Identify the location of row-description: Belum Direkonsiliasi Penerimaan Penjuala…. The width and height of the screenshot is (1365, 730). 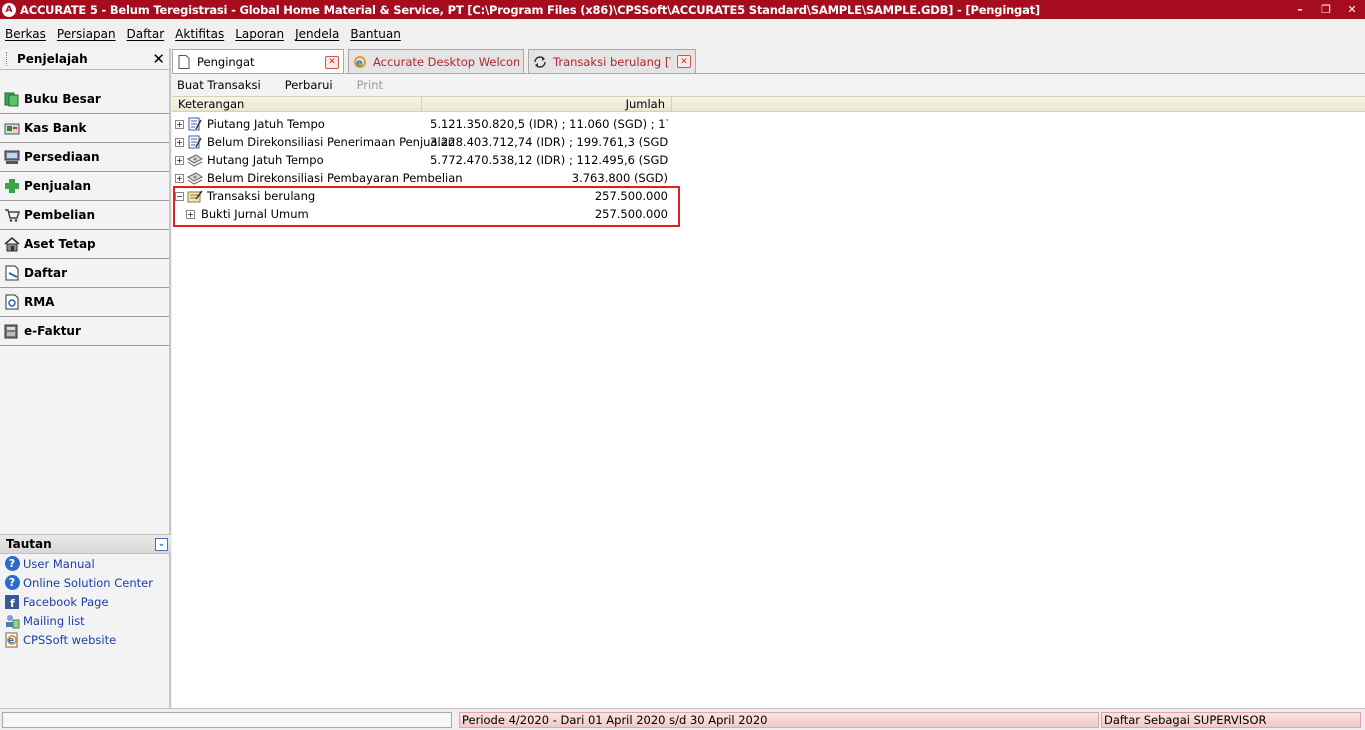
(331, 142).